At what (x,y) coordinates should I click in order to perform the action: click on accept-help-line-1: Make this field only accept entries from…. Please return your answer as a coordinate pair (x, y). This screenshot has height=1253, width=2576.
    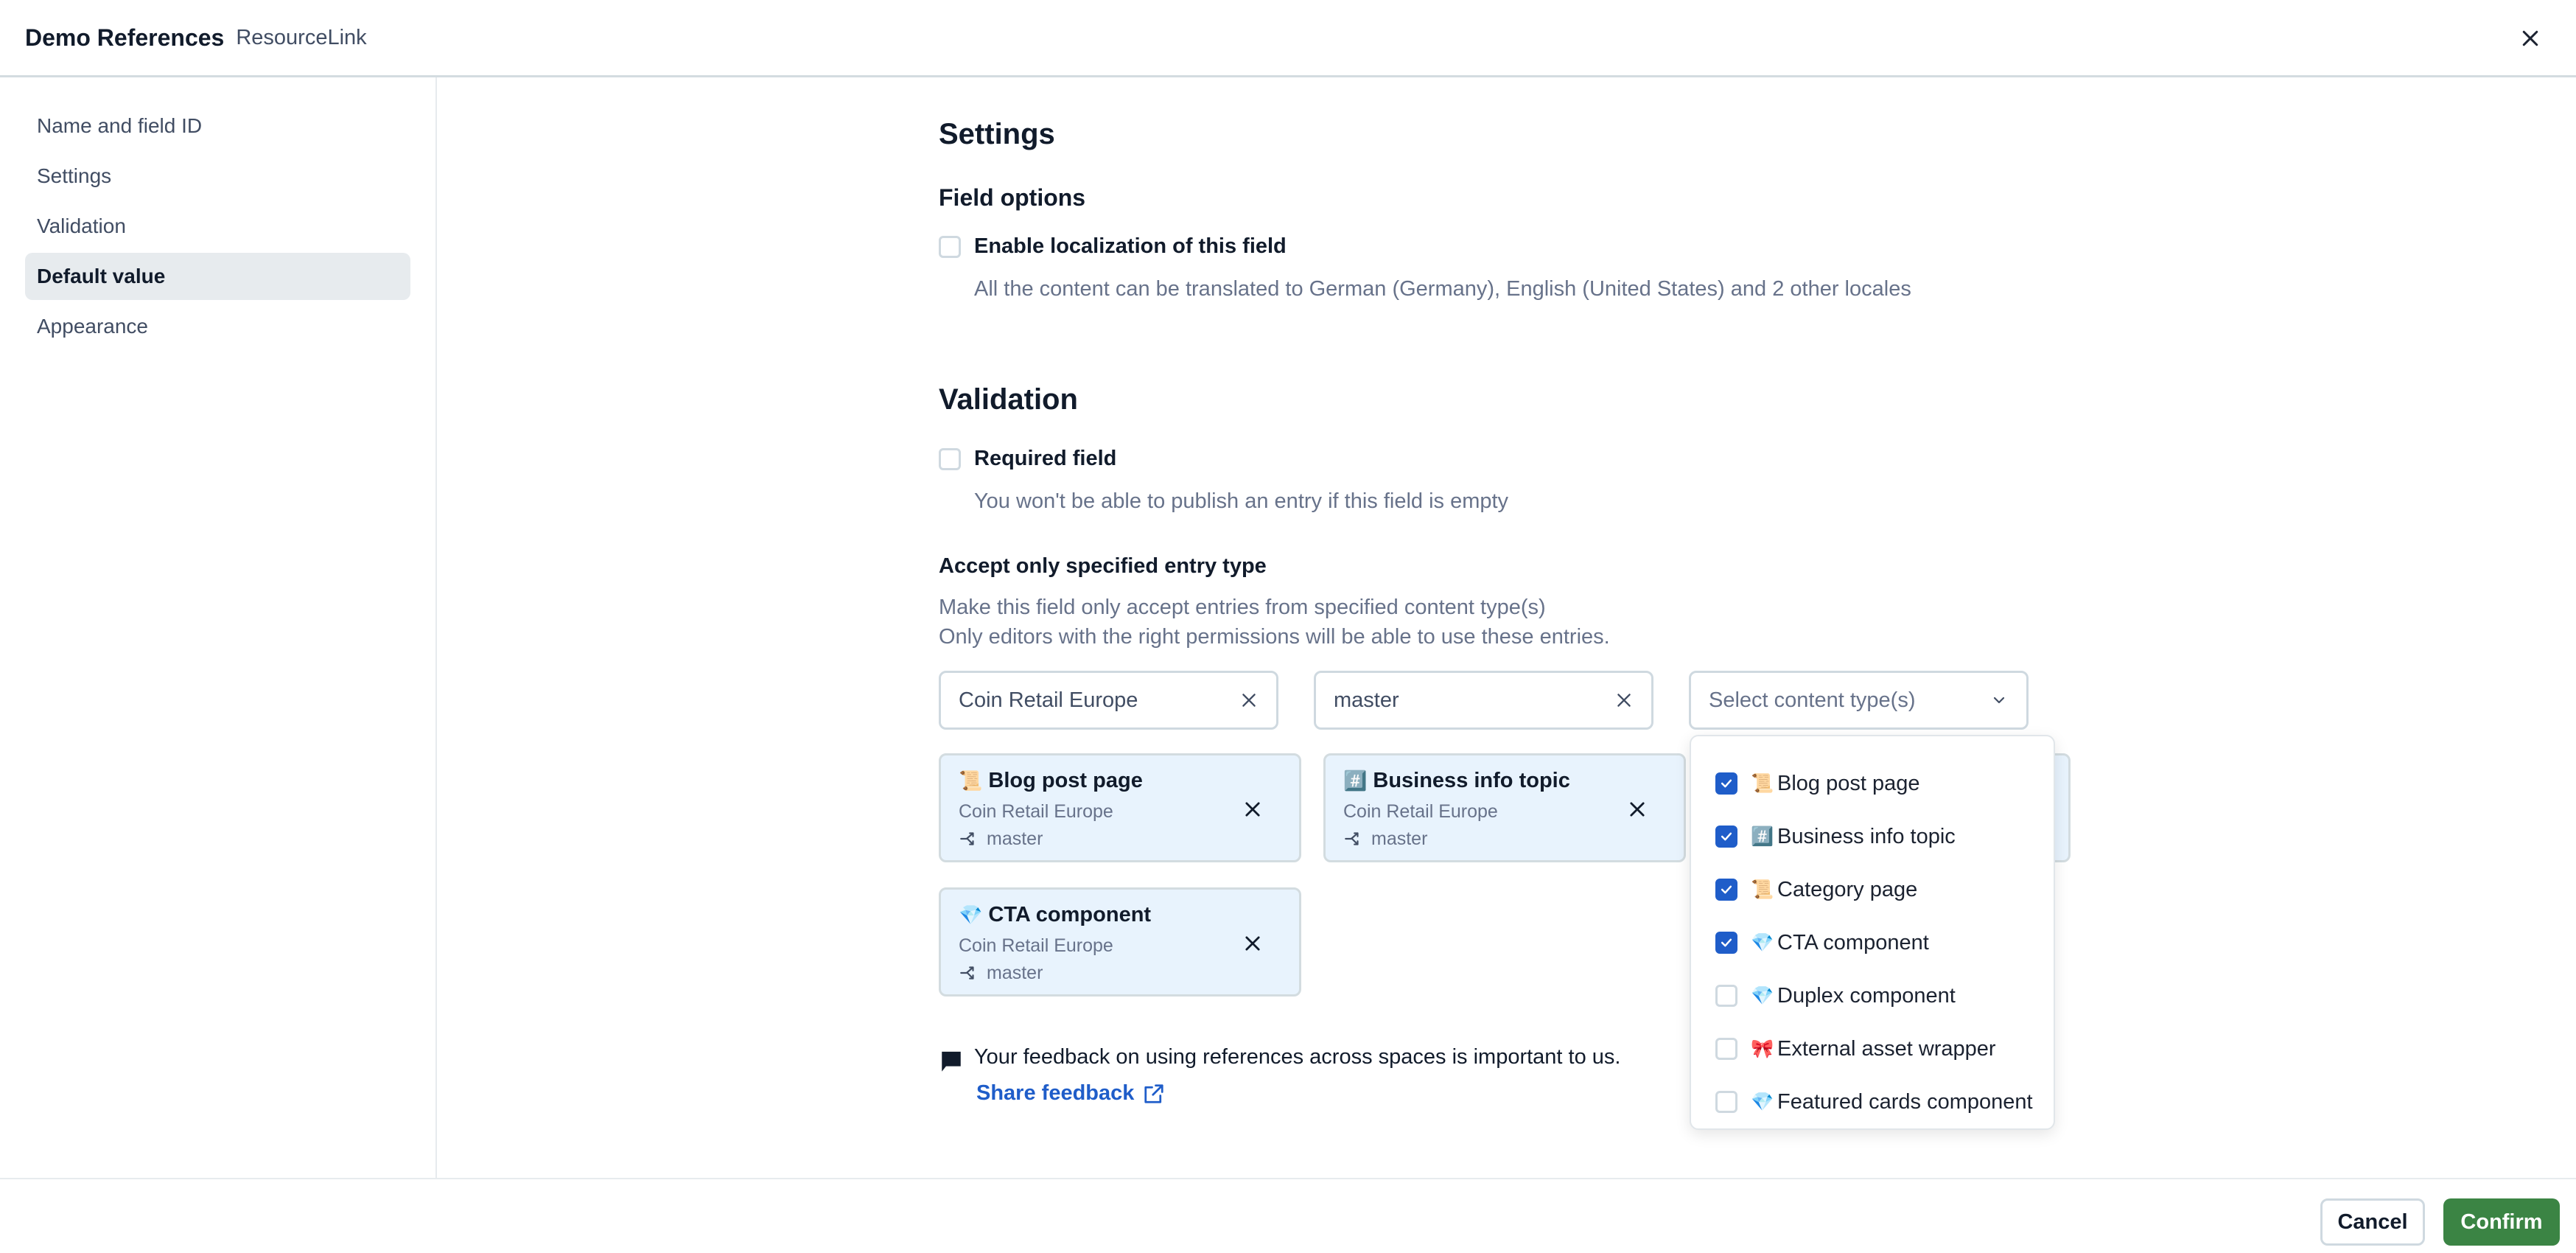
    Looking at the image, I should click on (1242, 608).